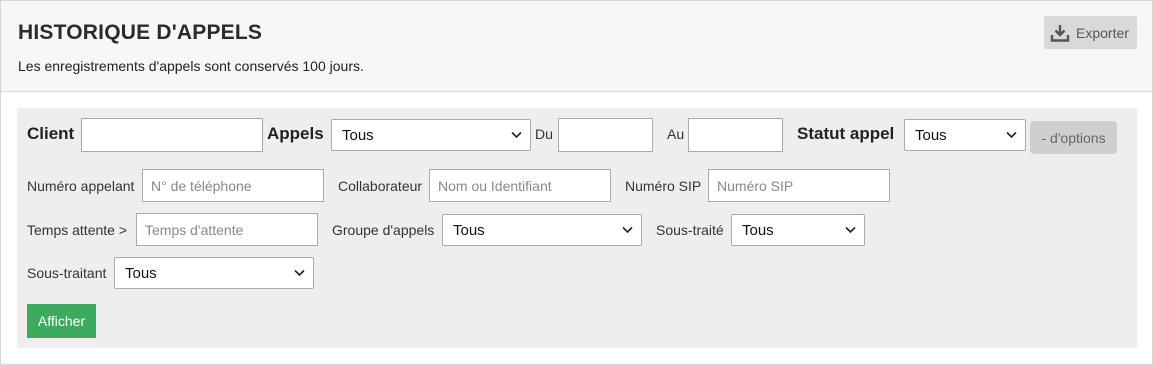 This screenshot has width=1153, height=365. What do you see at coordinates (1060, 33) in the screenshot?
I see `download-icon` at bounding box center [1060, 33].